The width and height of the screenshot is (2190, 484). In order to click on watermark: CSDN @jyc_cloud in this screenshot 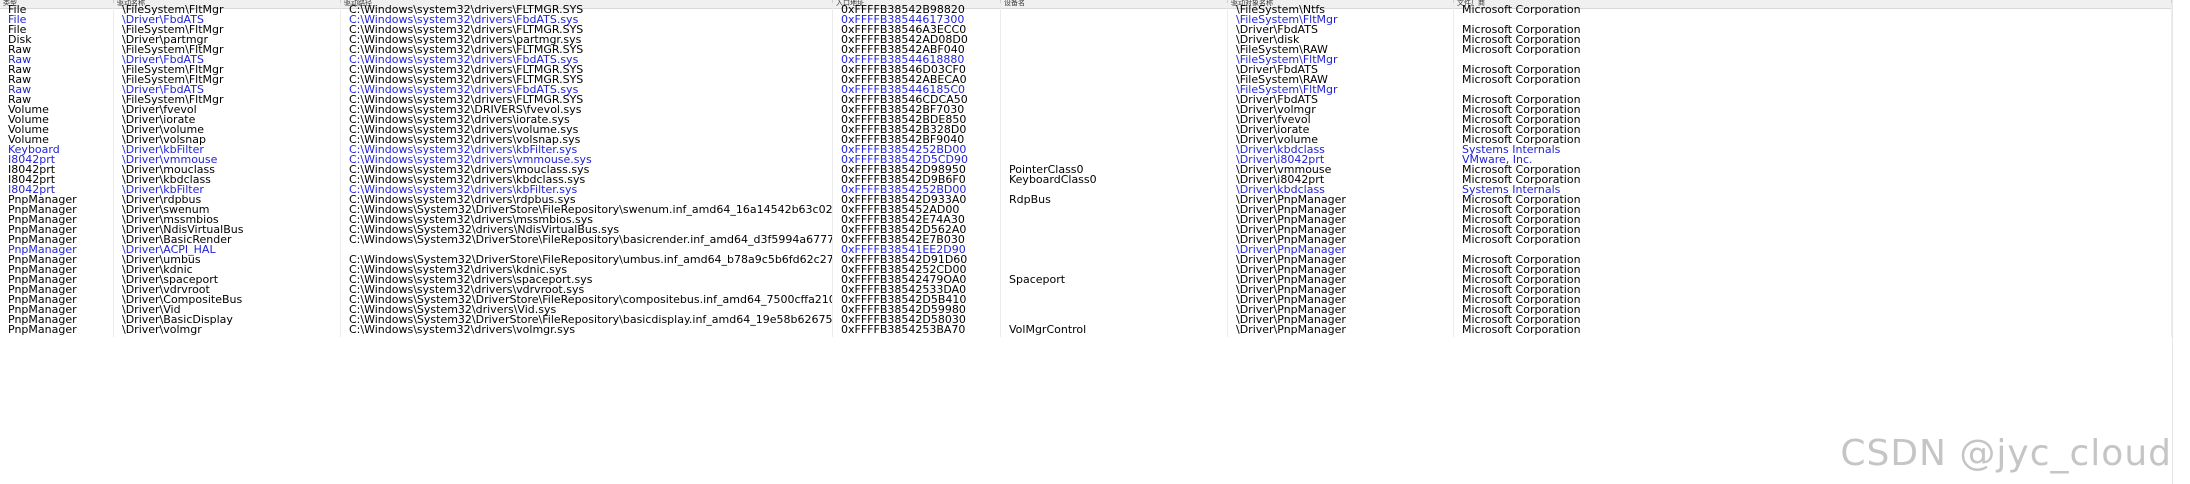, I will do `click(2006, 453)`.